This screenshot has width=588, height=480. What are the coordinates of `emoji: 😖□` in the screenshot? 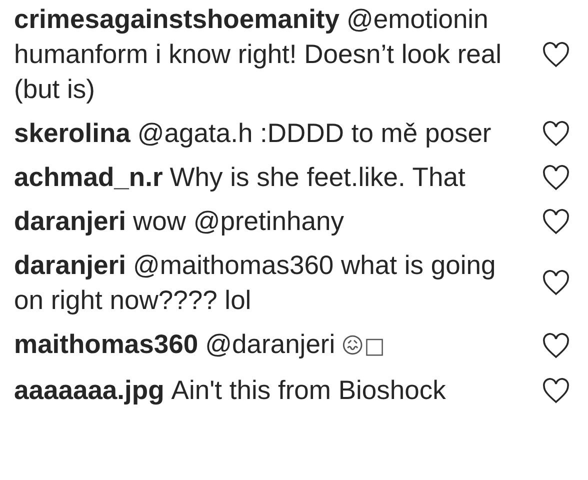 It's located at (363, 346).